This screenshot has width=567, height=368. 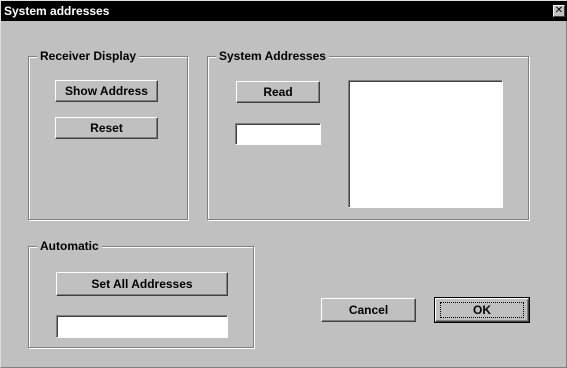 What do you see at coordinates (106, 128) in the screenshot?
I see `reset-button: Reset` at bounding box center [106, 128].